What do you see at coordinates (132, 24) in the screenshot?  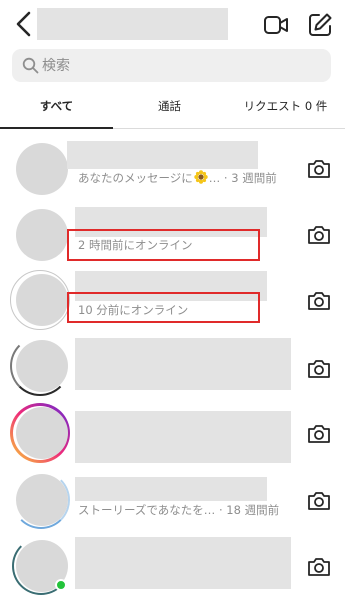 I see `account-name-redacted` at bounding box center [132, 24].